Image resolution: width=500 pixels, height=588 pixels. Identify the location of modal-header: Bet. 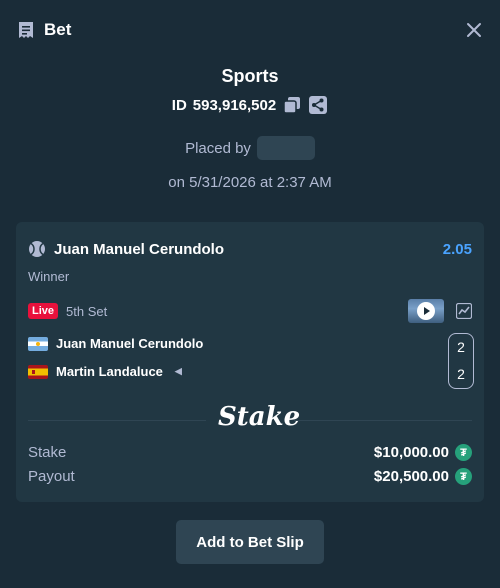
(250, 31).